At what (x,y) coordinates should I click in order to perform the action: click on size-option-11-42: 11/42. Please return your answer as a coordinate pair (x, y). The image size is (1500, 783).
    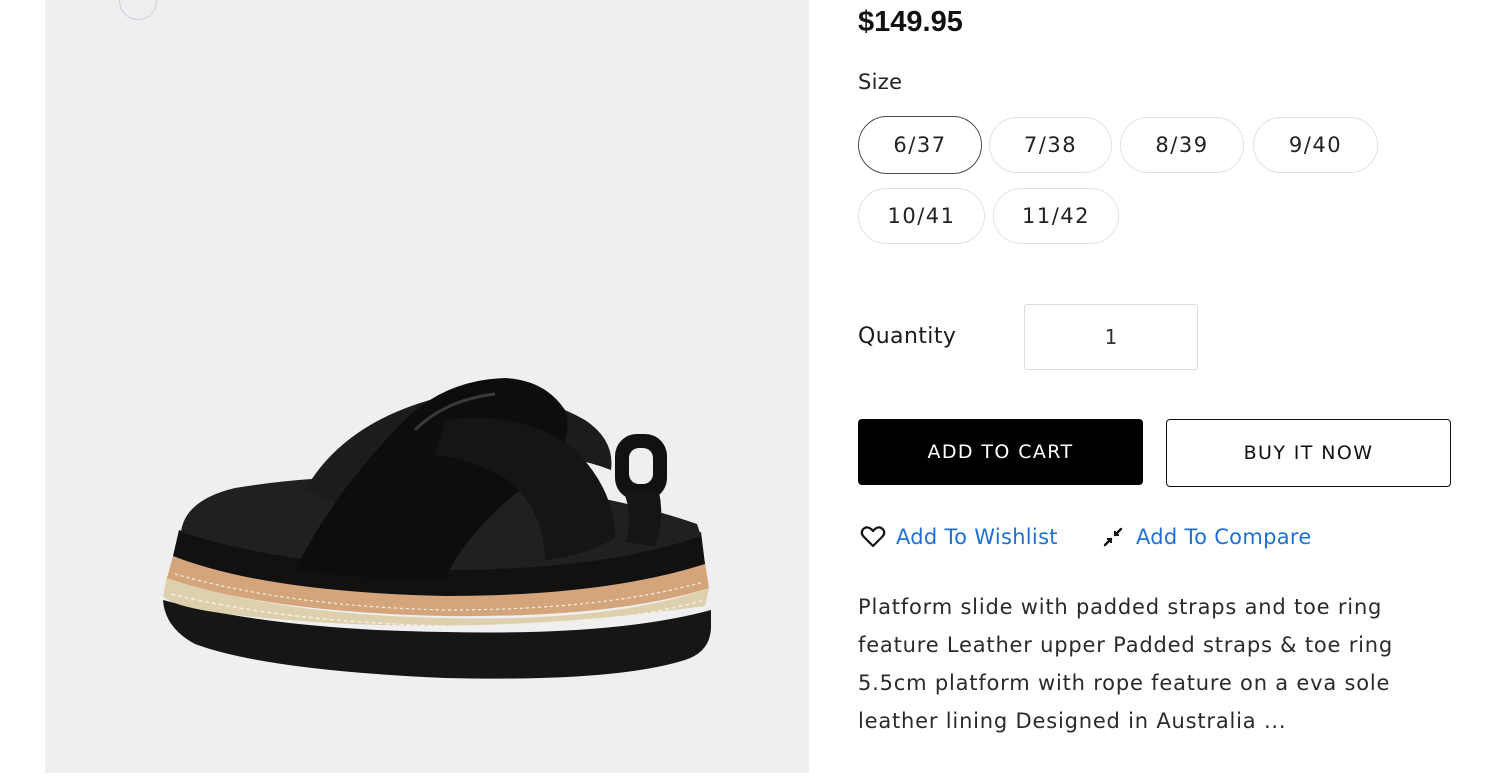
    Looking at the image, I should click on (1056, 216).